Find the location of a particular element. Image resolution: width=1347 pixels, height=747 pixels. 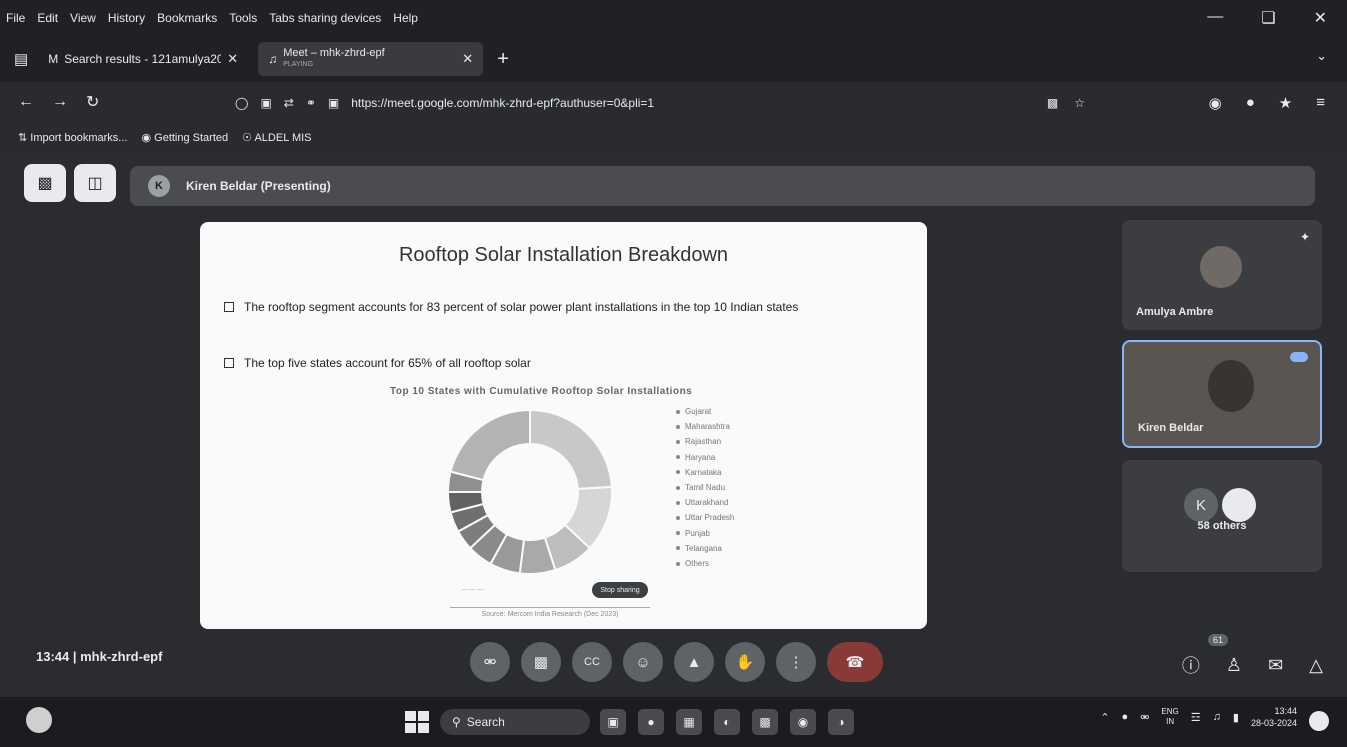

screen-share-indicator-icon: ▩ is located at coordinates (1052, 103).